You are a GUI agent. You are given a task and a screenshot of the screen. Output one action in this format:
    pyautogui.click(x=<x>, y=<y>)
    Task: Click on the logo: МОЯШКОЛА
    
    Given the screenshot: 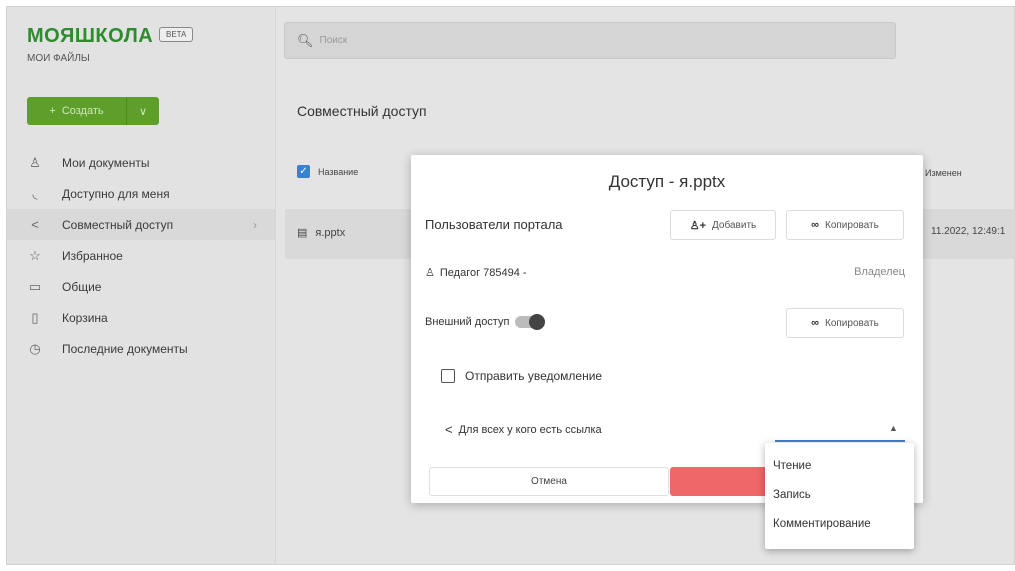 What is the action you would take?
    pyautogui.click(x=90, y=36)
    